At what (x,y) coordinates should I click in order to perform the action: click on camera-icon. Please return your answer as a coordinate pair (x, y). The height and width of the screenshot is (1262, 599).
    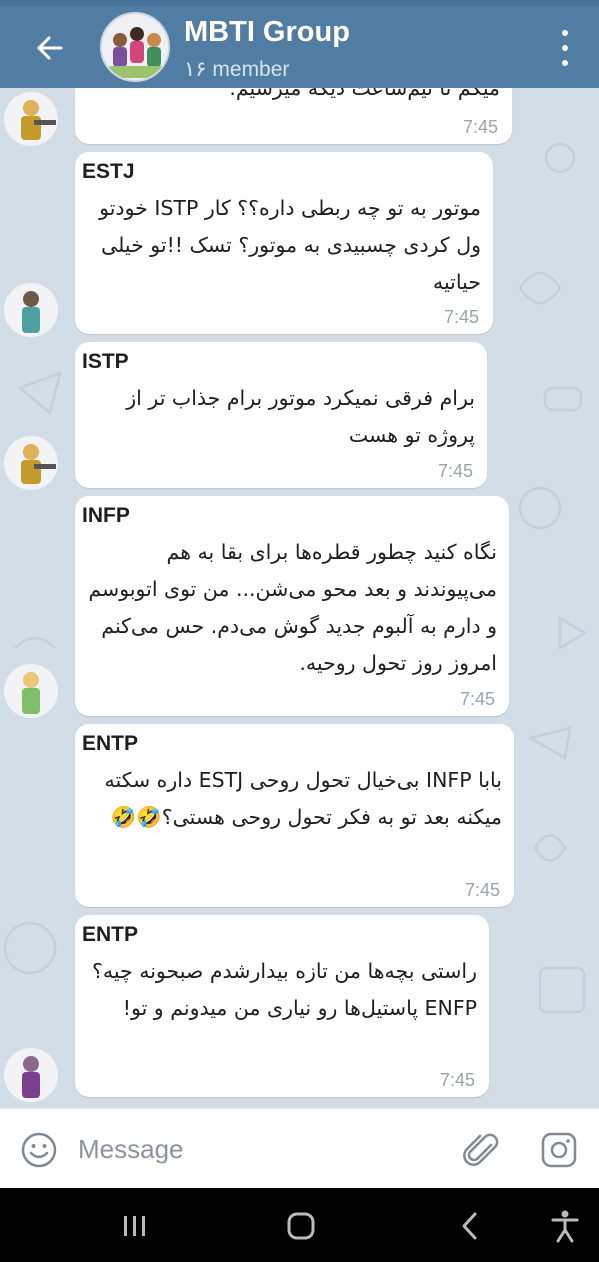
    Looking at the image, I should click on (559, 1150).